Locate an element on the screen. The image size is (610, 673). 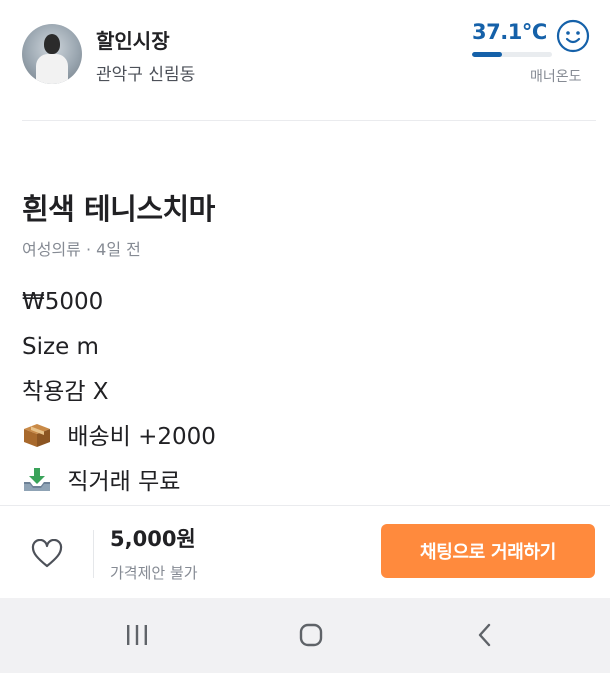
price: 5,000원 is located at coordinates (153, 539).